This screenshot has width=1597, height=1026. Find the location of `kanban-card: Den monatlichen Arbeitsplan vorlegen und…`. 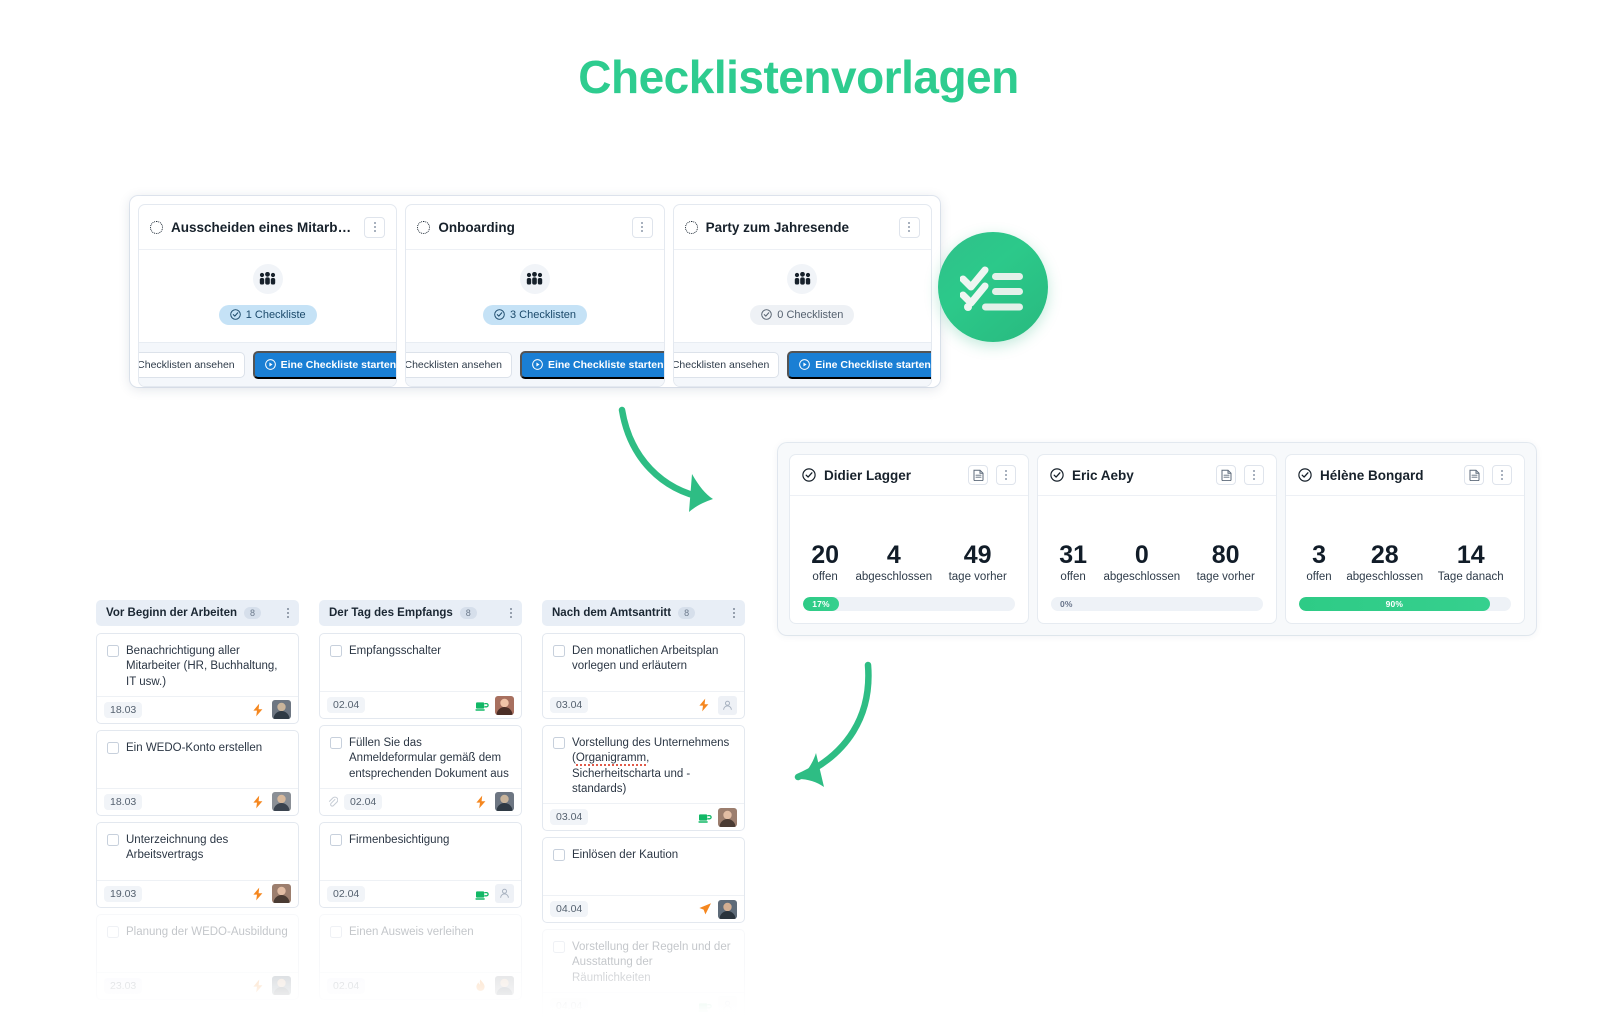

kanban-card: Den monatlichen Arbeitsplan vorlegen und… is located at coordinates (643, 676).